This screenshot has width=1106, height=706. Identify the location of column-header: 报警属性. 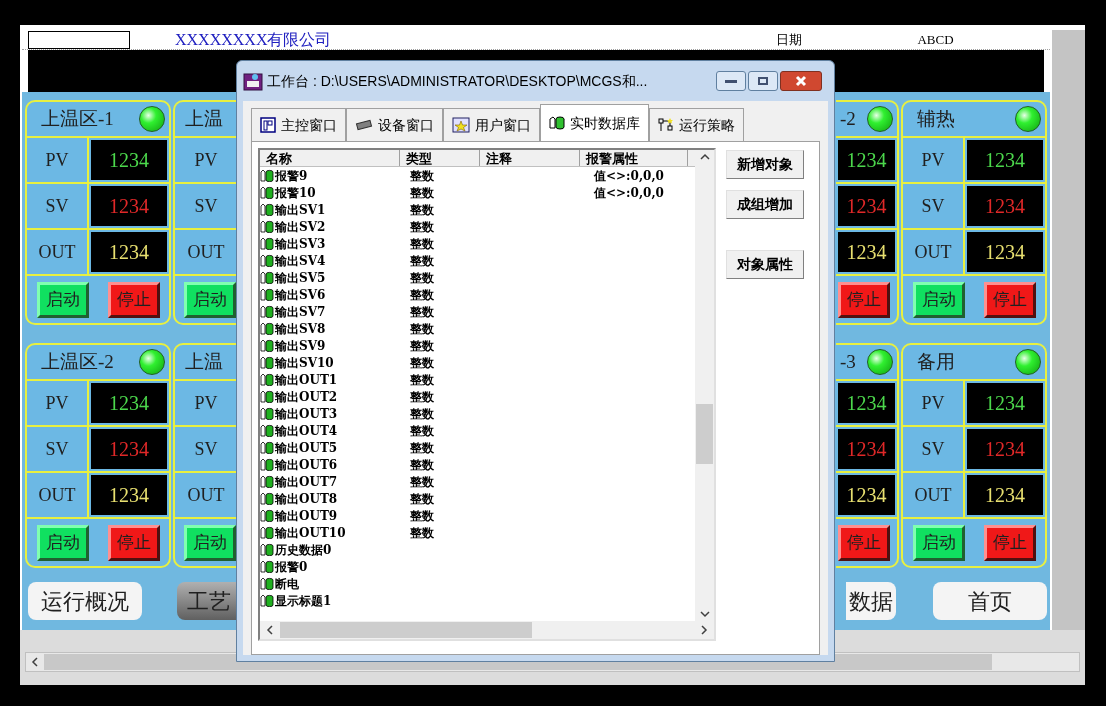
(634, 158).